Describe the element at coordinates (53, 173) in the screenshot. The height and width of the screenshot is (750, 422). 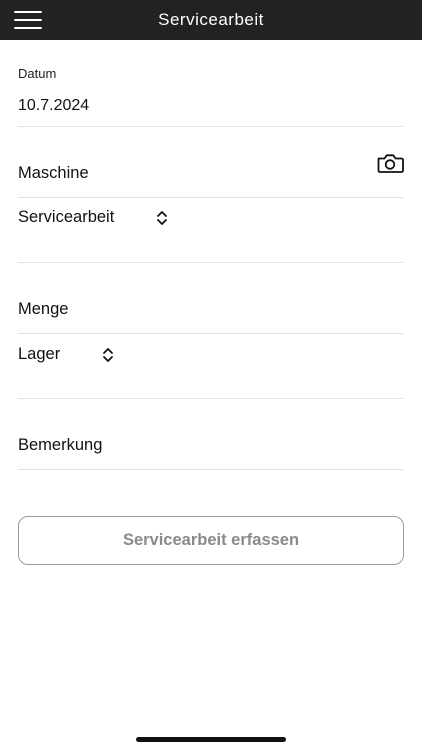
I see `maschine-field: Maschine` at that location.